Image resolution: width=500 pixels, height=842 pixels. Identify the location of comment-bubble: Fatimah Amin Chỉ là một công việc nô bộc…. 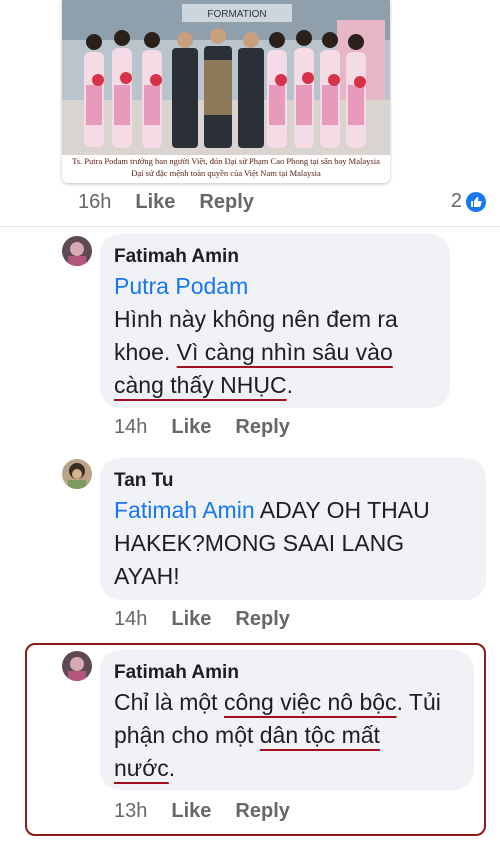
(287, 720).